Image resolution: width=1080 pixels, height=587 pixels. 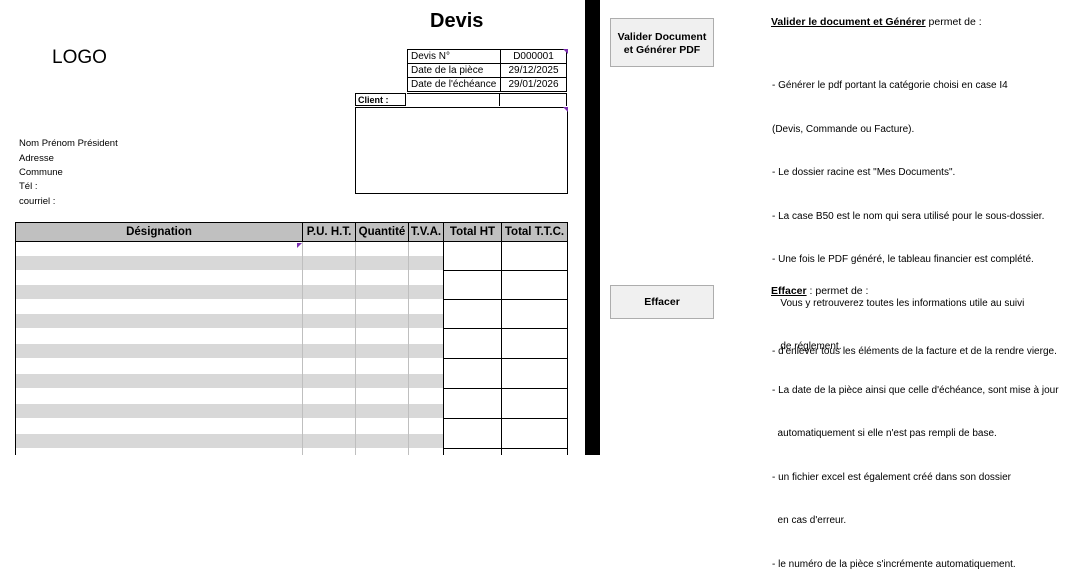 I want to click on info-label: Date de la pièce, so click(x=454, y=70).